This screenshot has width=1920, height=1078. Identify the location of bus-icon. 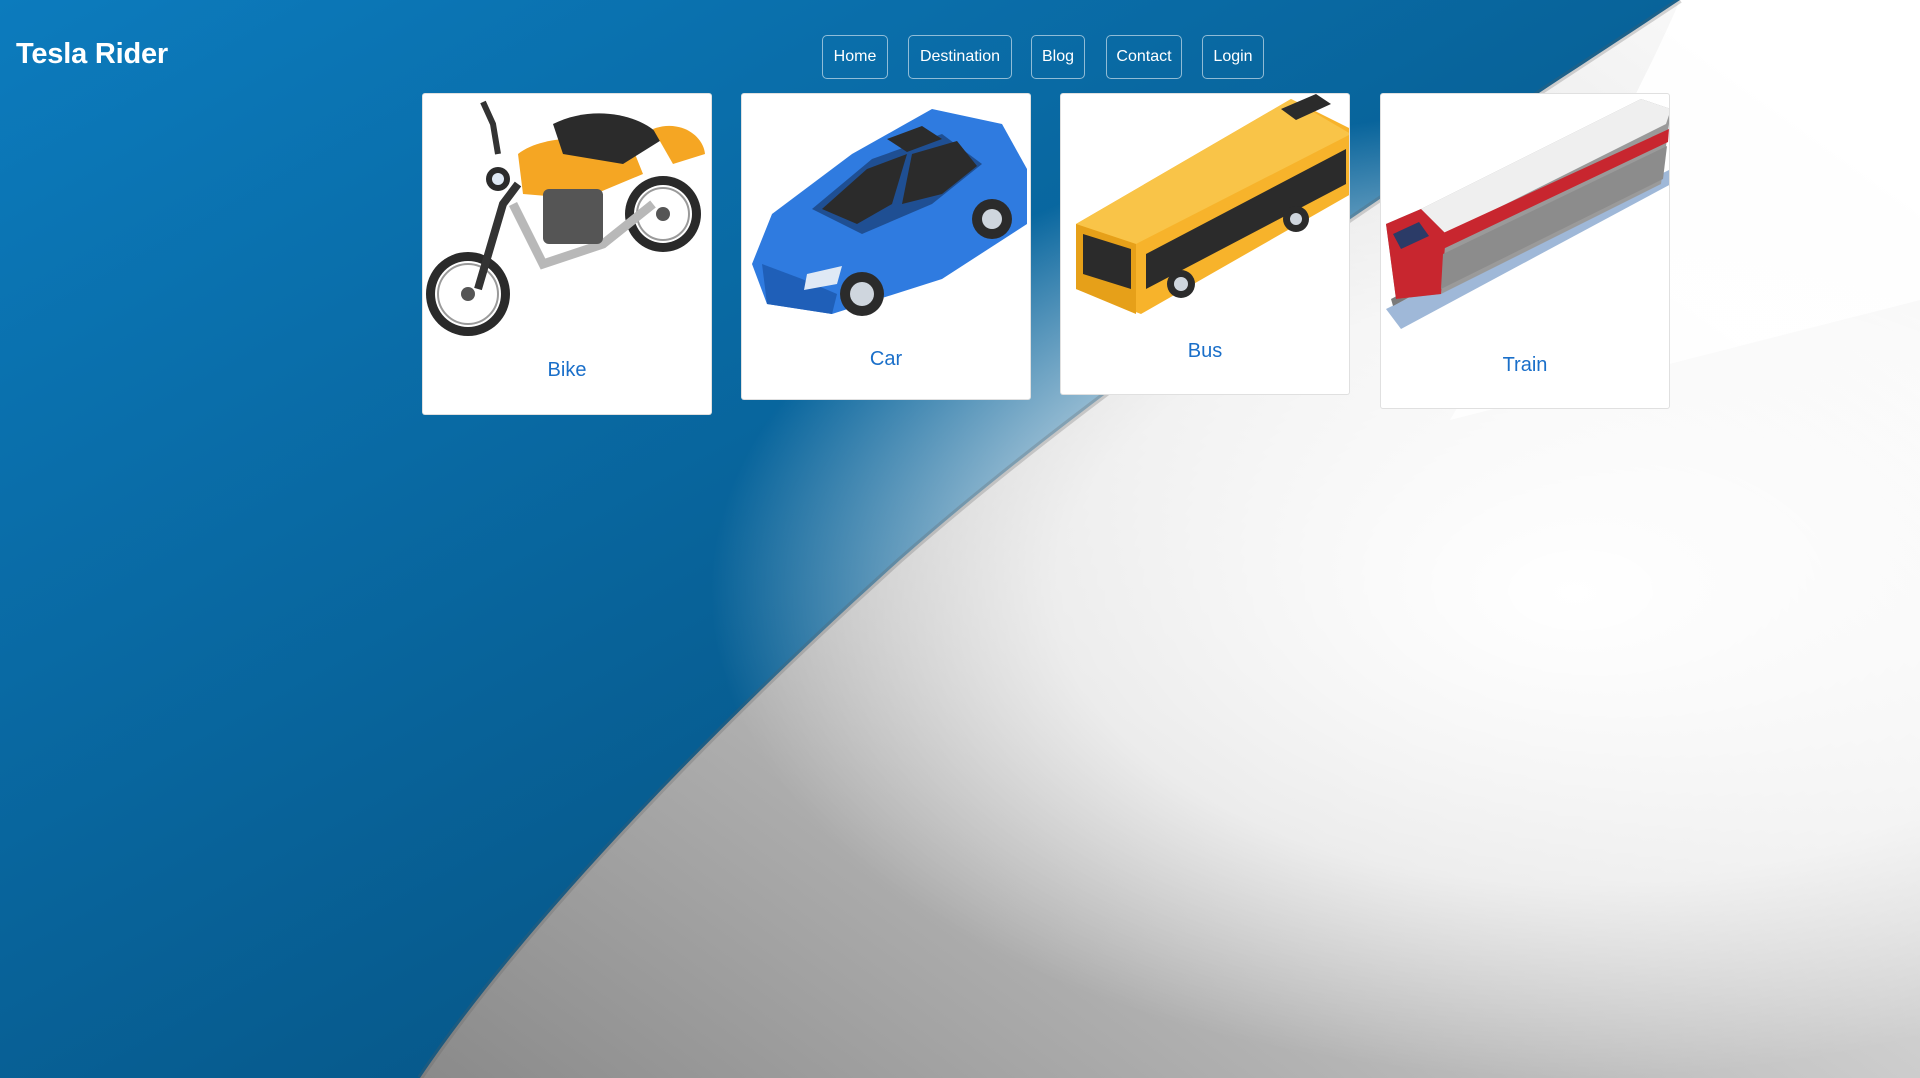
(1212, 204).